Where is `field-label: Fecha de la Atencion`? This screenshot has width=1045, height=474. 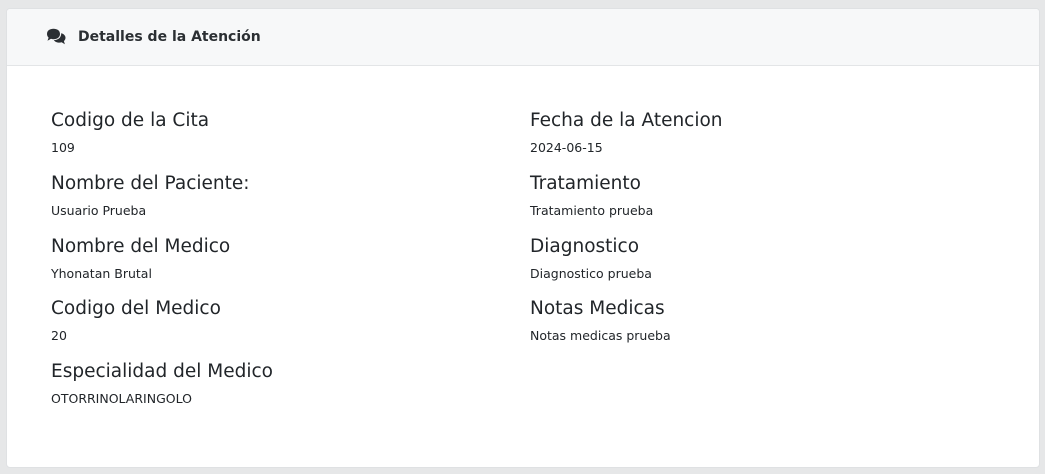 field-label: Fecha de la Atencion is located at coordinates (626, 120).